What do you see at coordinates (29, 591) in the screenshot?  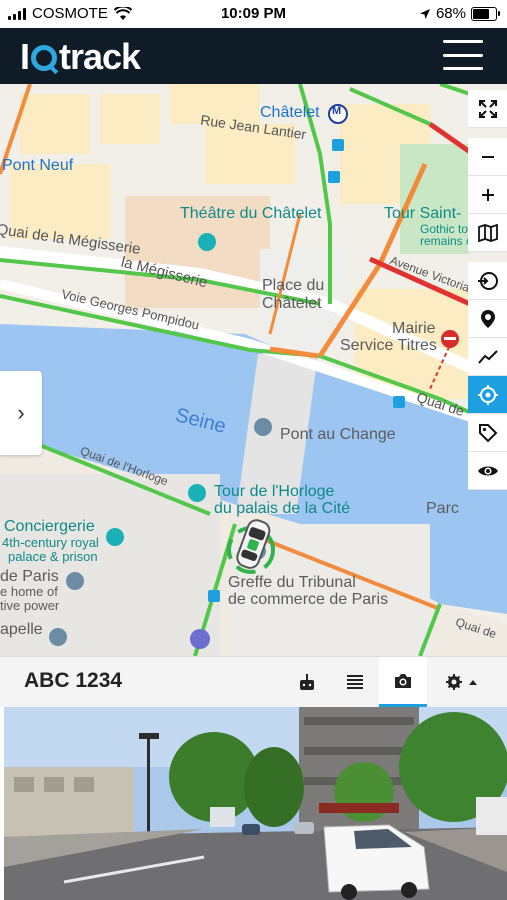 I see `map-label-home-of: e home of` at bounding box center [29, 591].